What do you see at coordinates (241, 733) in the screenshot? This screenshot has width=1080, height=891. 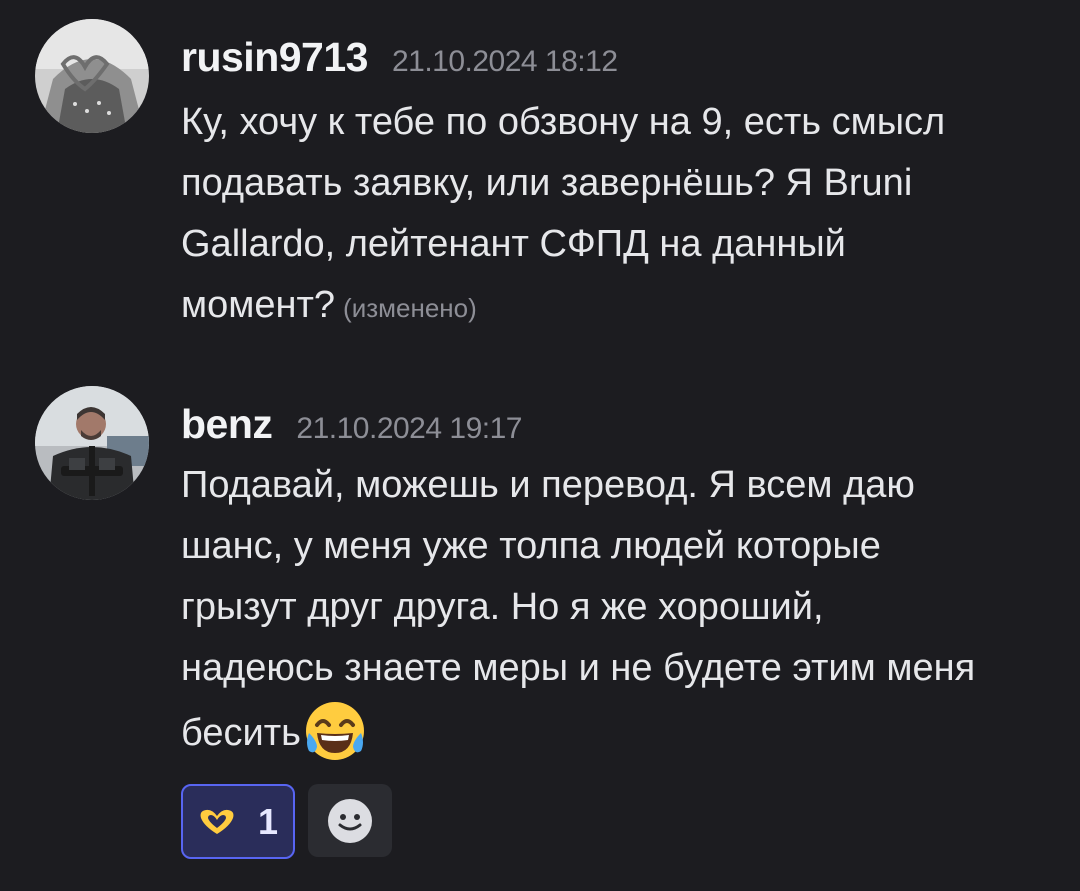 I see `message-line-text: бесить` at bounding box center [241, 733].